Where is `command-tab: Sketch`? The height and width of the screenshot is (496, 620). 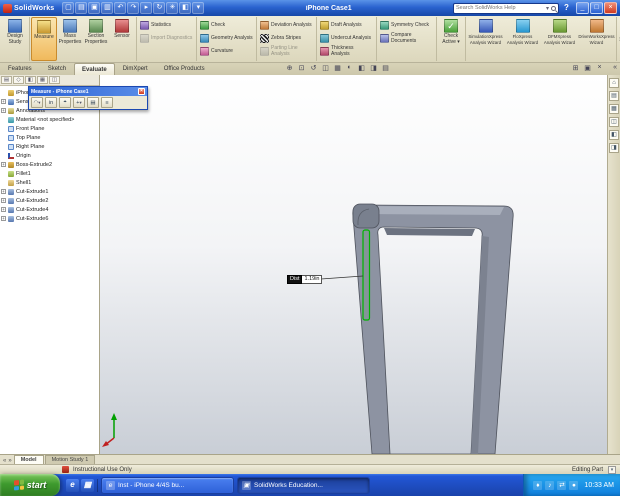 command-tab: Sketch is located at coordinates (57, 69).